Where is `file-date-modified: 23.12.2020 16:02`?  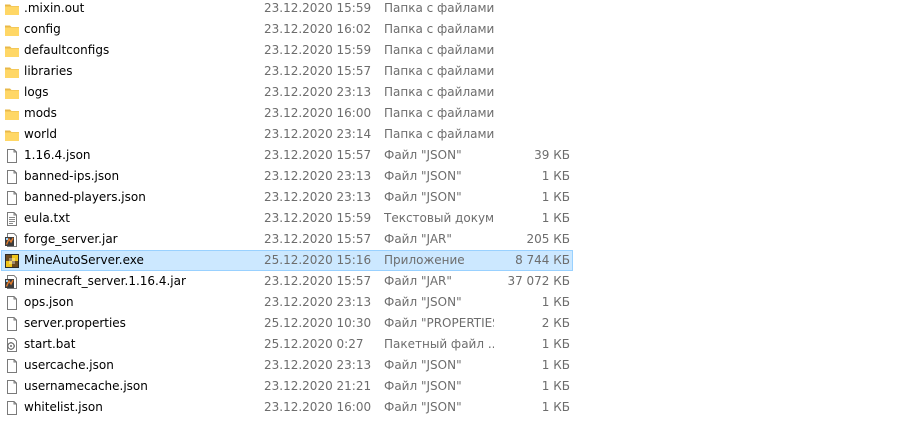 file-date-modified: 23.12.2020 16:02 is located at coordinates (318, 29).